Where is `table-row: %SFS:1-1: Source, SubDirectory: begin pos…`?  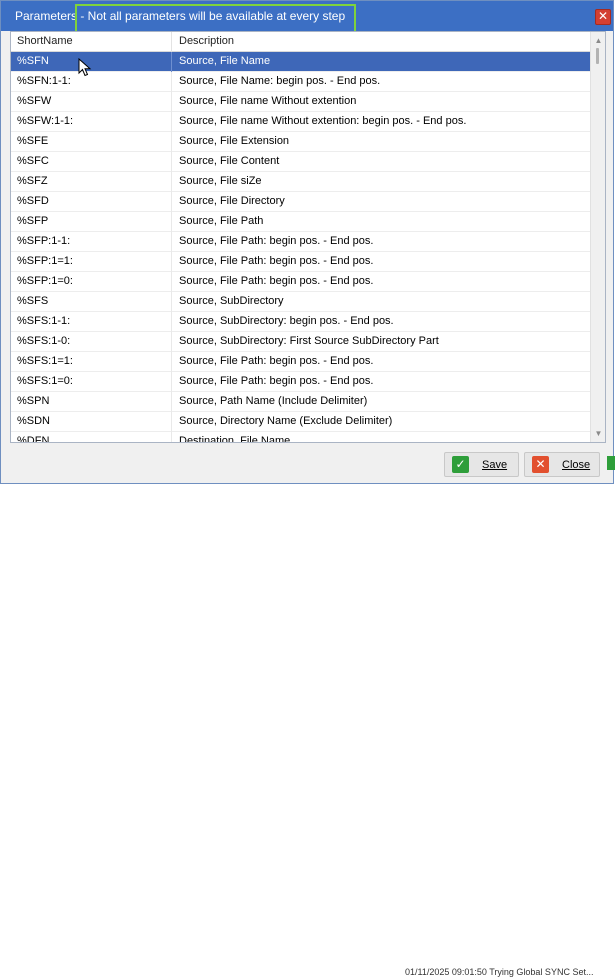 table-row: %SFS:1-1: Source, SubDirectory: begin pos… is located at coordinates (301, 322).